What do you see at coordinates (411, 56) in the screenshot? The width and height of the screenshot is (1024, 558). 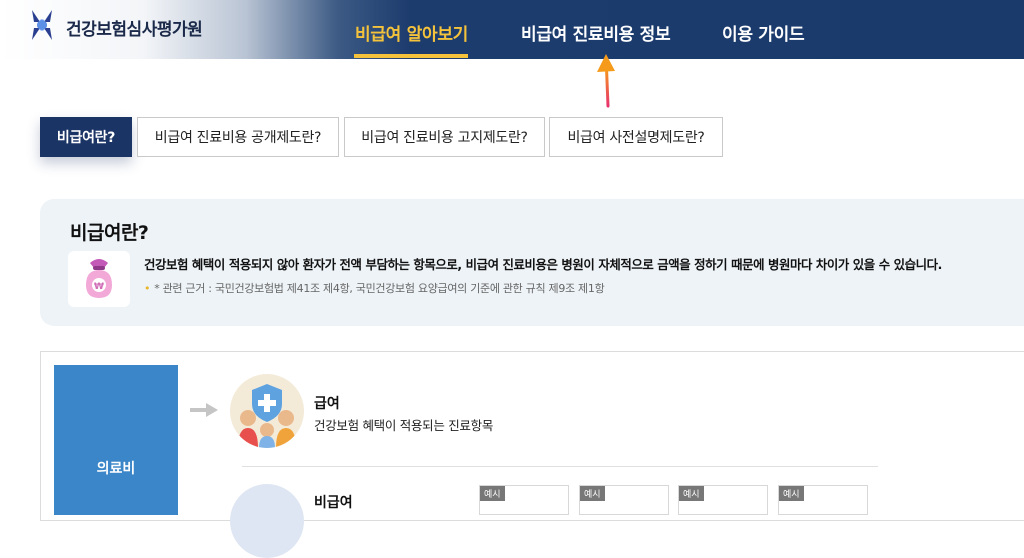 I see `nav-active-underline` at bounding box center [411, 56].